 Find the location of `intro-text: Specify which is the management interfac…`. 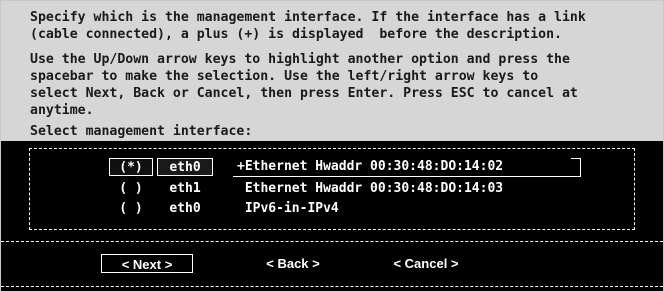

intro-text: Specify which is the management interfac… is located at coordinates (308, 26).